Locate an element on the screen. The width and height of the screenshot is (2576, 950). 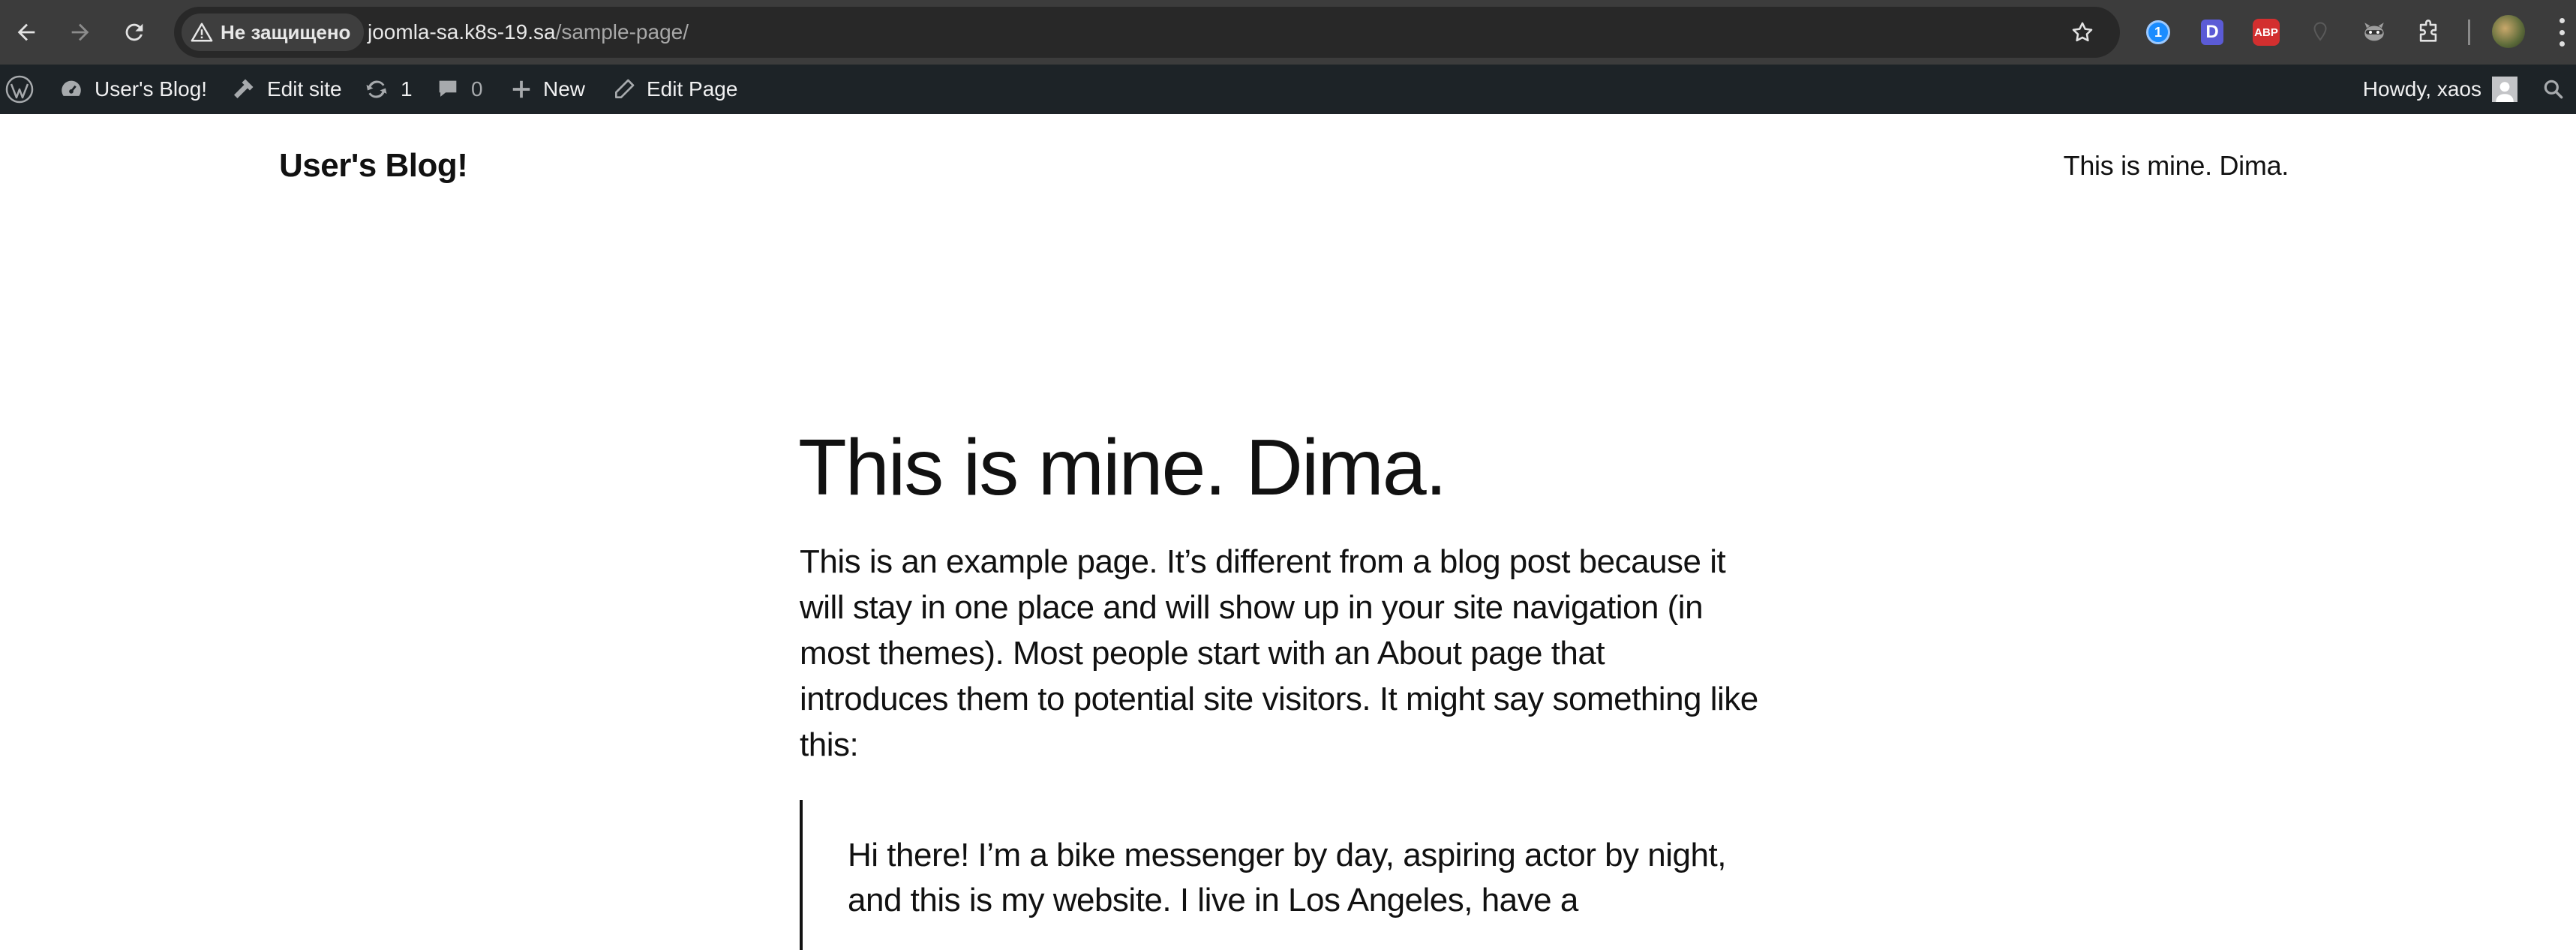
admin-search-button is located at coordinates (2553, 89).